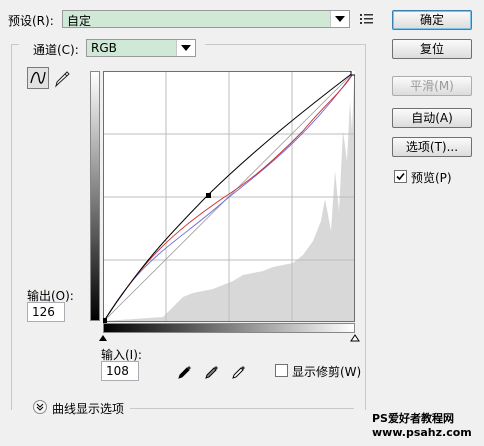 This screenshot has width=484, height=446. Describe the element at coordinates (367, 19) in the screenshot. I see `preset-menu-icon` at that location.